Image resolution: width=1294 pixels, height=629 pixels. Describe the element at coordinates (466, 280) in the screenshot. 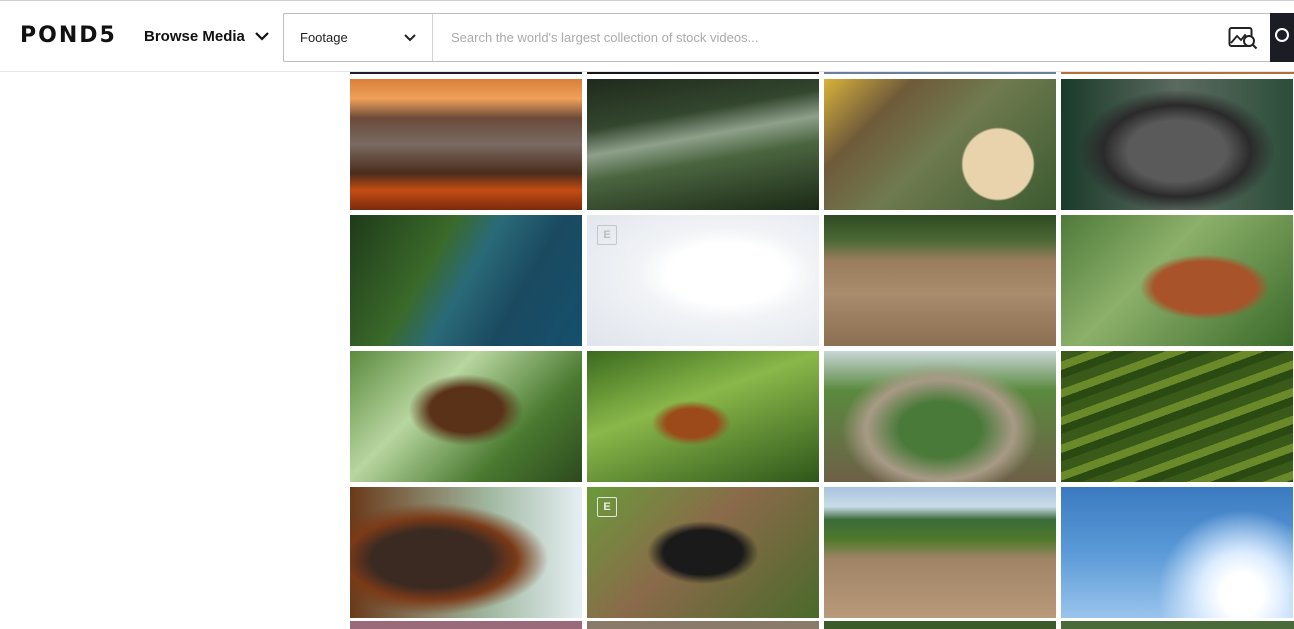

I see `coastal-cliff-aerial-thumb` at that location.